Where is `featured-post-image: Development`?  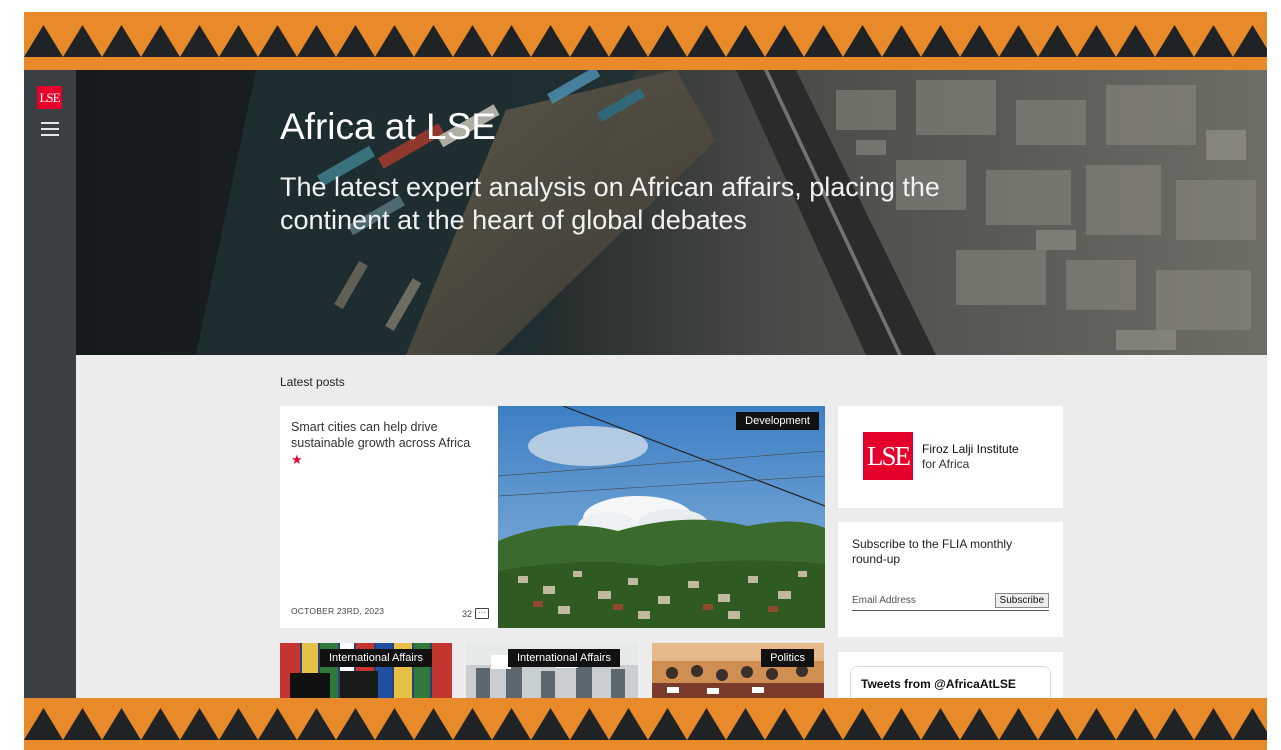
featured-post-image: Development is located at coordinates (661, 517).